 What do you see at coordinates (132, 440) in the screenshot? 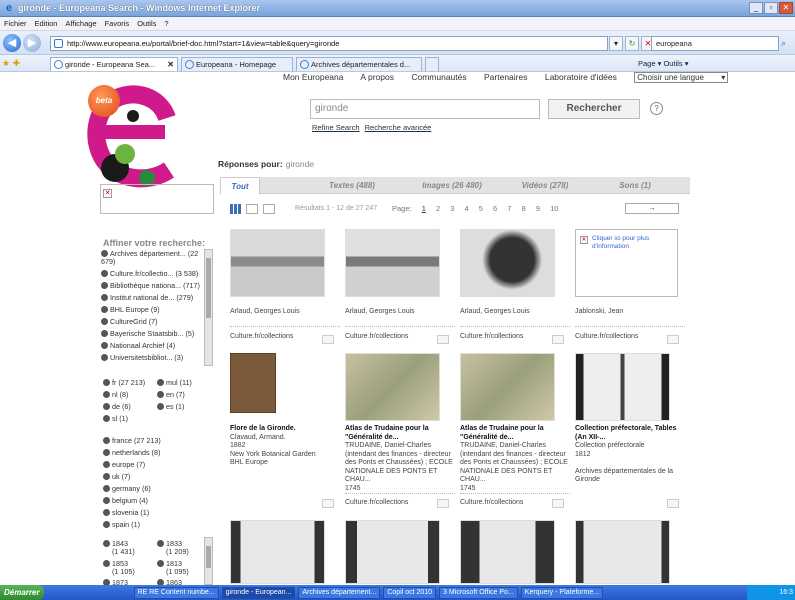
I see `facet-country: france (27 213)` at bounding box center [132, 440].